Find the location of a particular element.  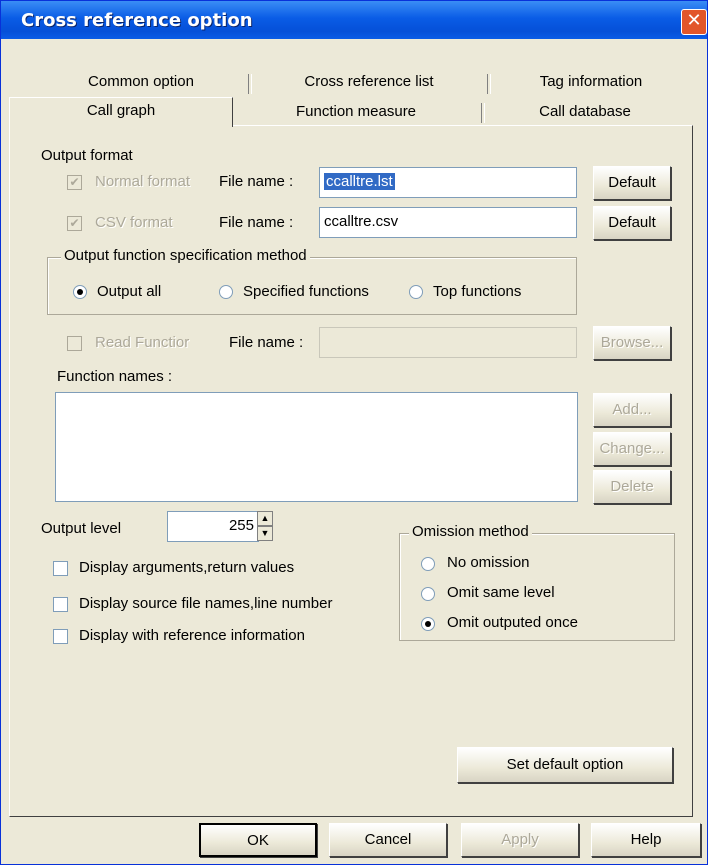

display-source-file-label: Display source file names,line number is located at coordinates (206, 603).